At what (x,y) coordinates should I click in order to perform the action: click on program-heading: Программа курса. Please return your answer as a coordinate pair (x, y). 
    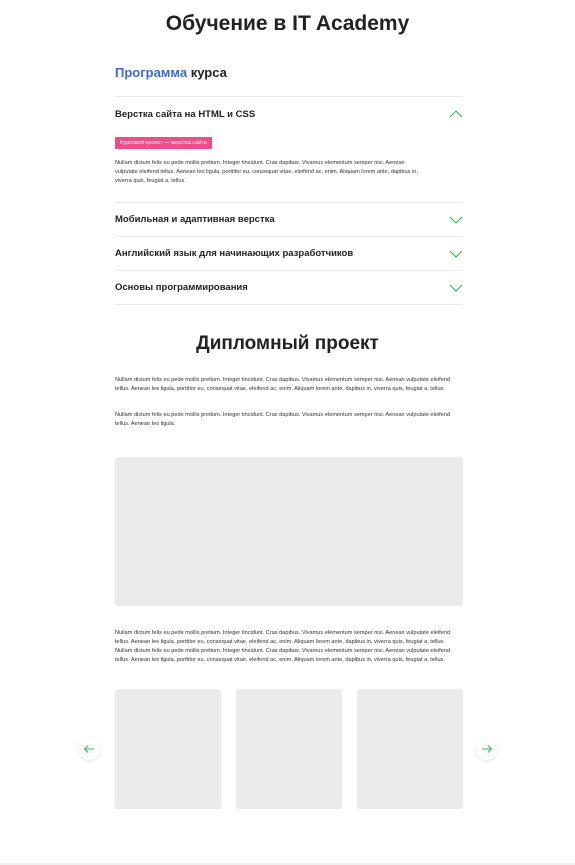
    Looking at the image, I should click on (171, 72).